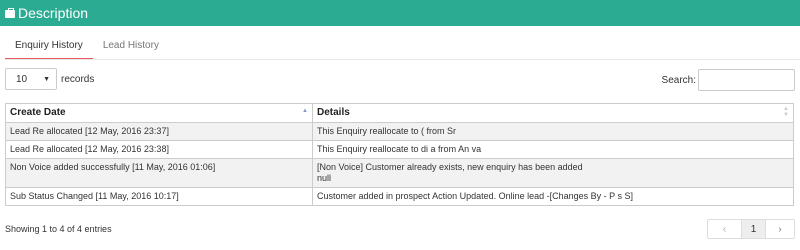  Describe the element at coordinates (38, 112) in the screenshot. I see `column-header-label: Create Date` at that location.